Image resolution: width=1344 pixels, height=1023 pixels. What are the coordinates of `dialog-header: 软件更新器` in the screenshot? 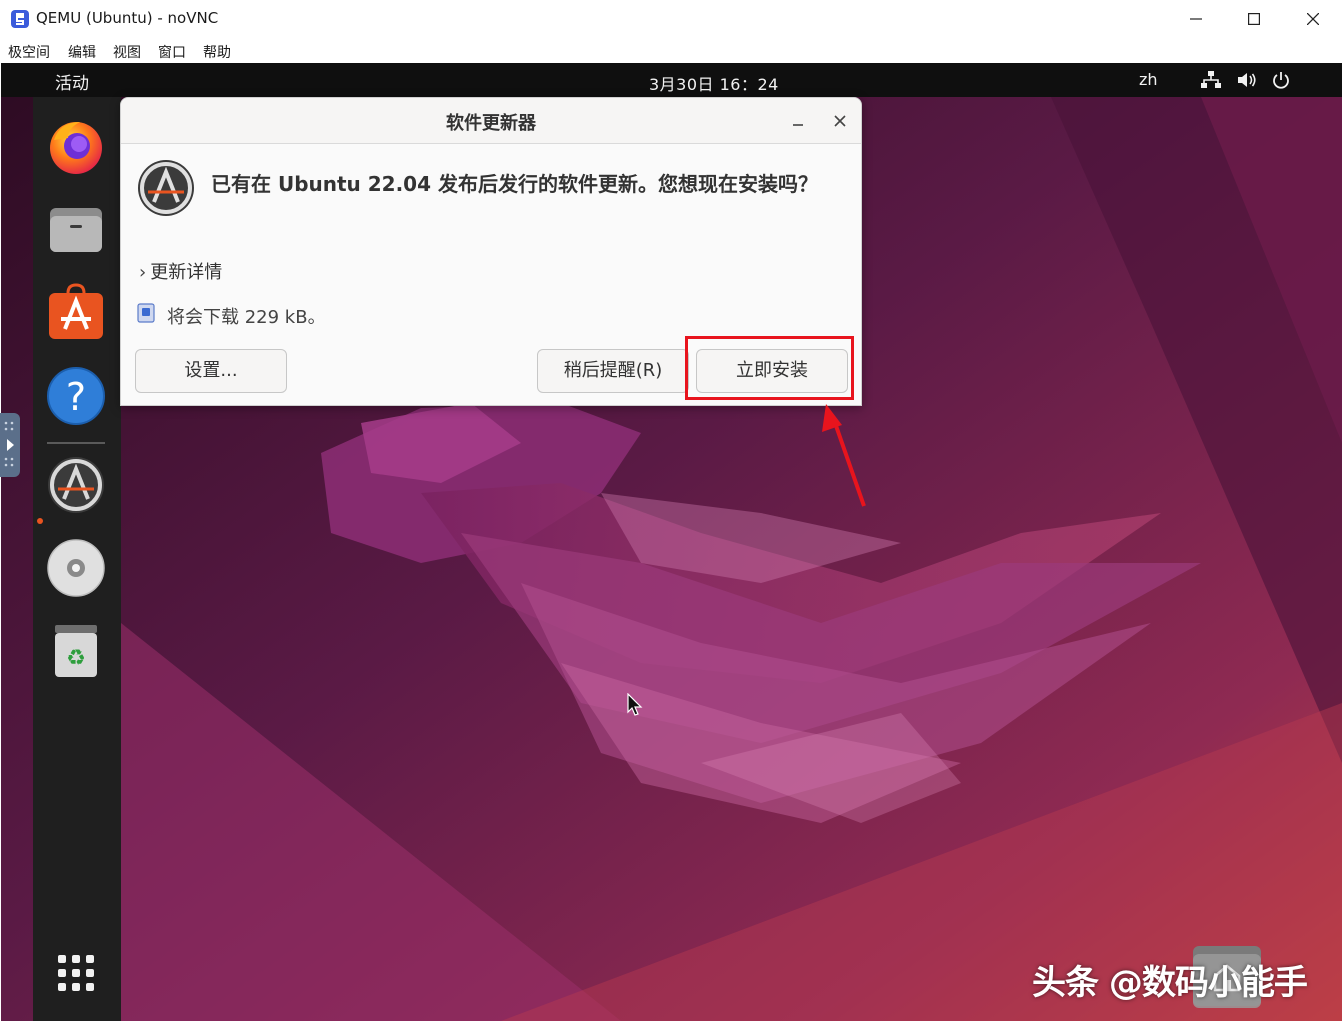 It's located at (491, 121).